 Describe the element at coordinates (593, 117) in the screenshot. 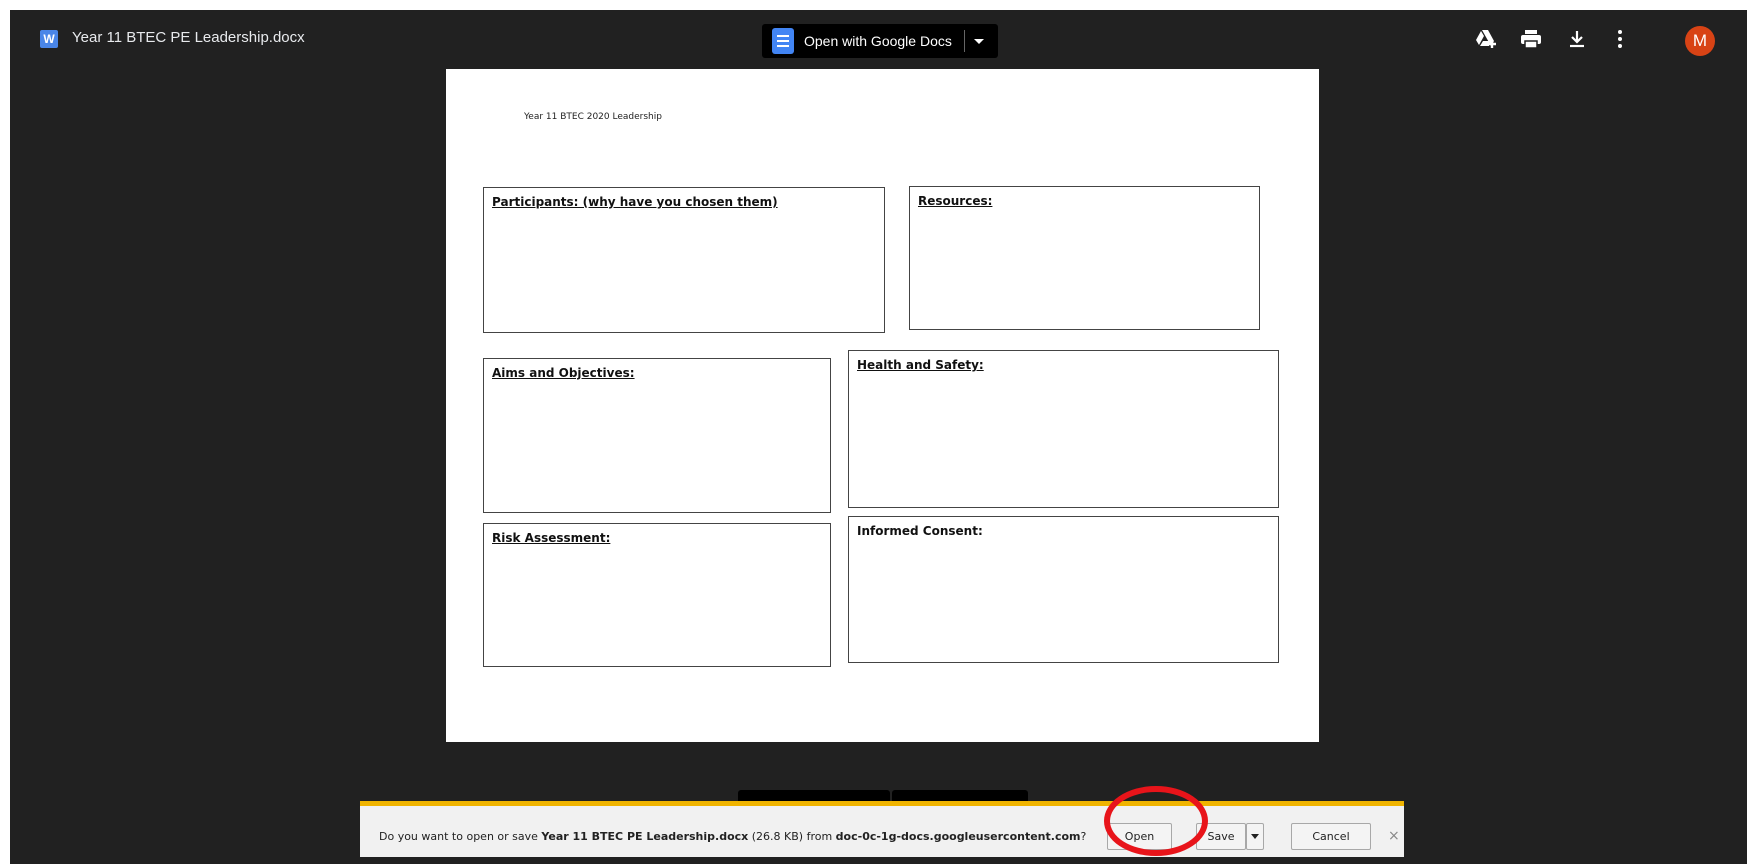

I see `document-header: Year 11 BTEC 2020 Leadership` at that location.